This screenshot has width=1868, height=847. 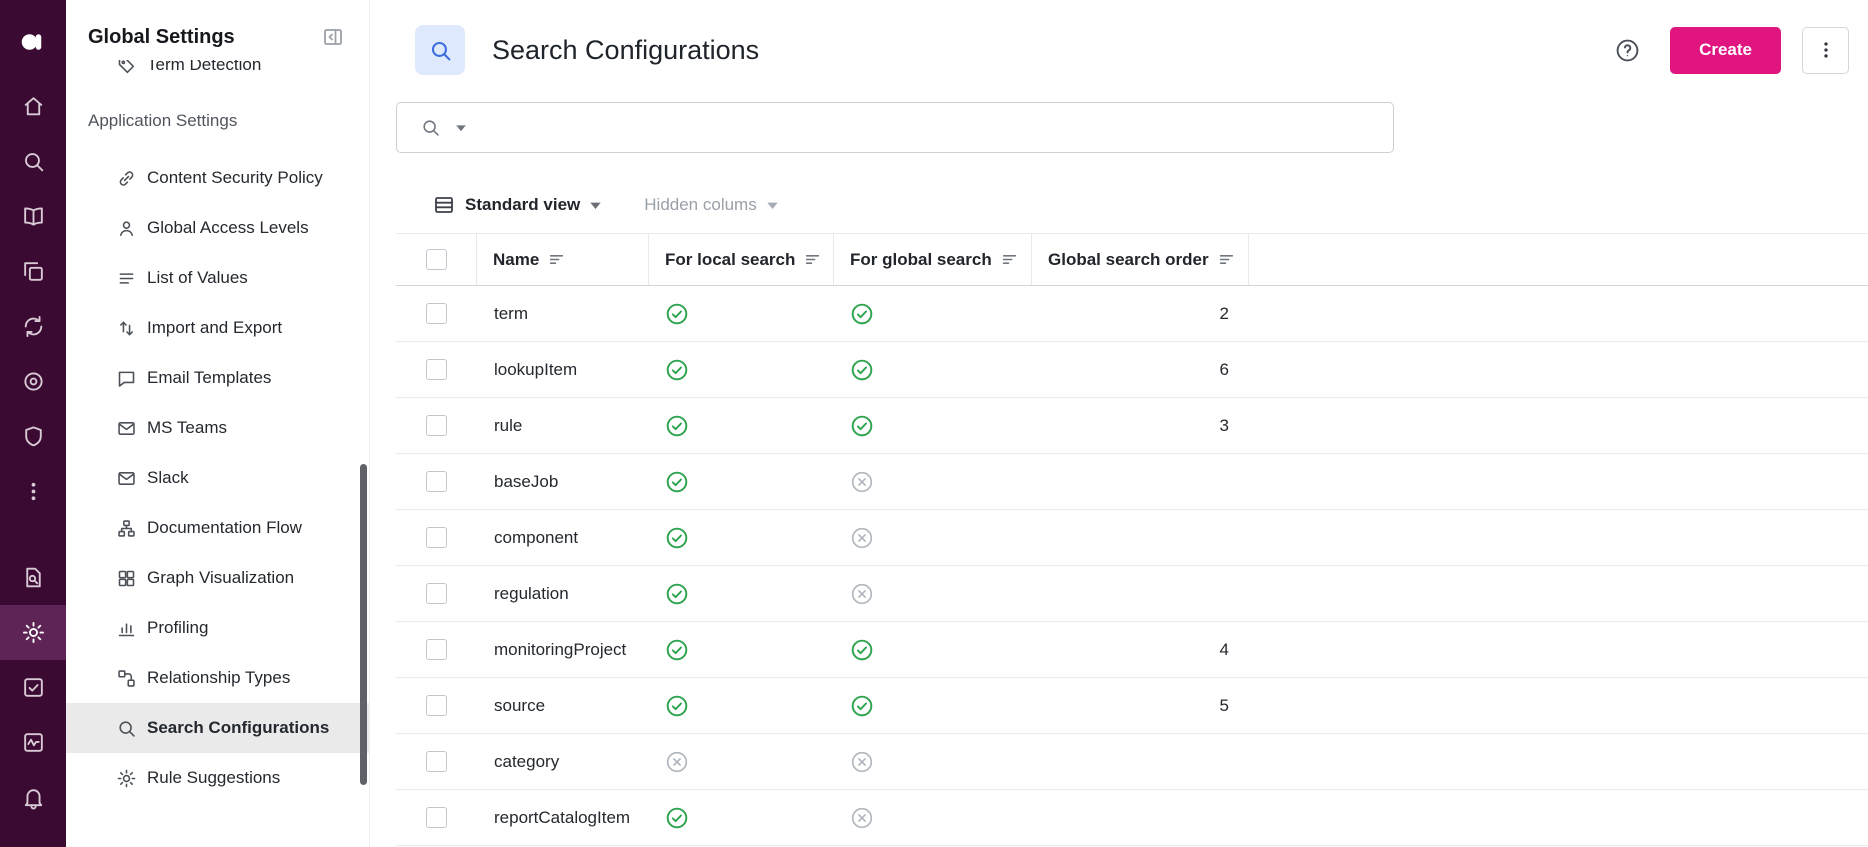 What do you see at coordinates (217, 628) in the screenshot?
I see `sidebar-item-profiling: Profiling` at bounding box center [217, 628].